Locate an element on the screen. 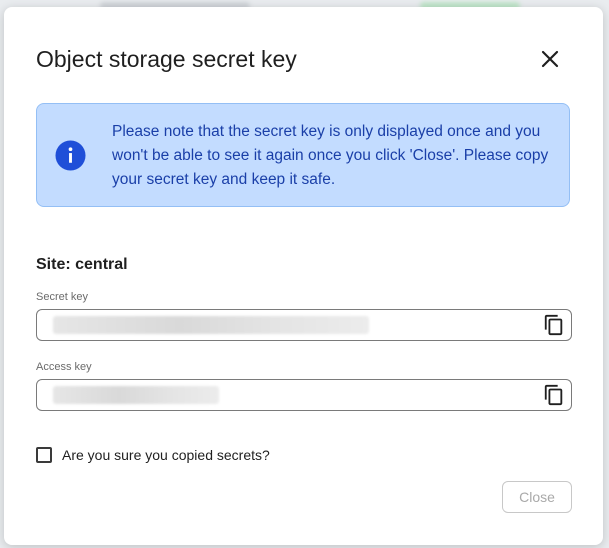 This screenshot has height=548, width=609. close-icon is located at coordinates (550, 59).